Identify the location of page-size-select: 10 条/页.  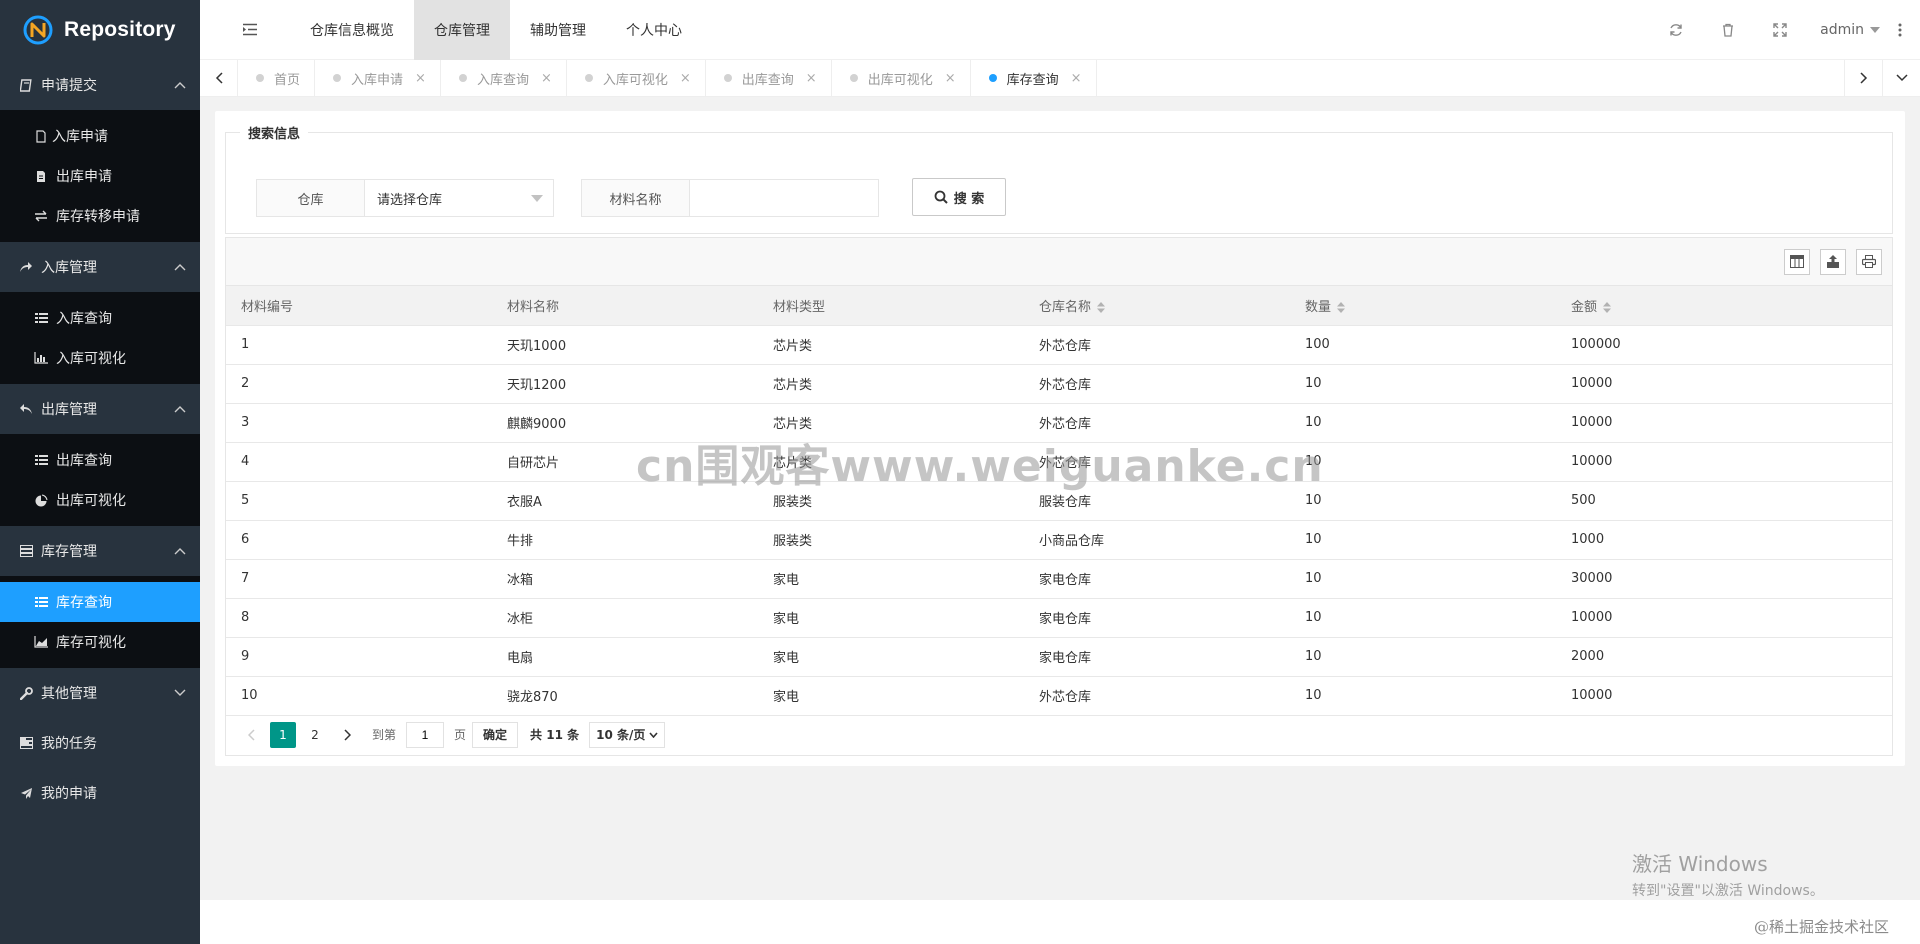
(627, 734).